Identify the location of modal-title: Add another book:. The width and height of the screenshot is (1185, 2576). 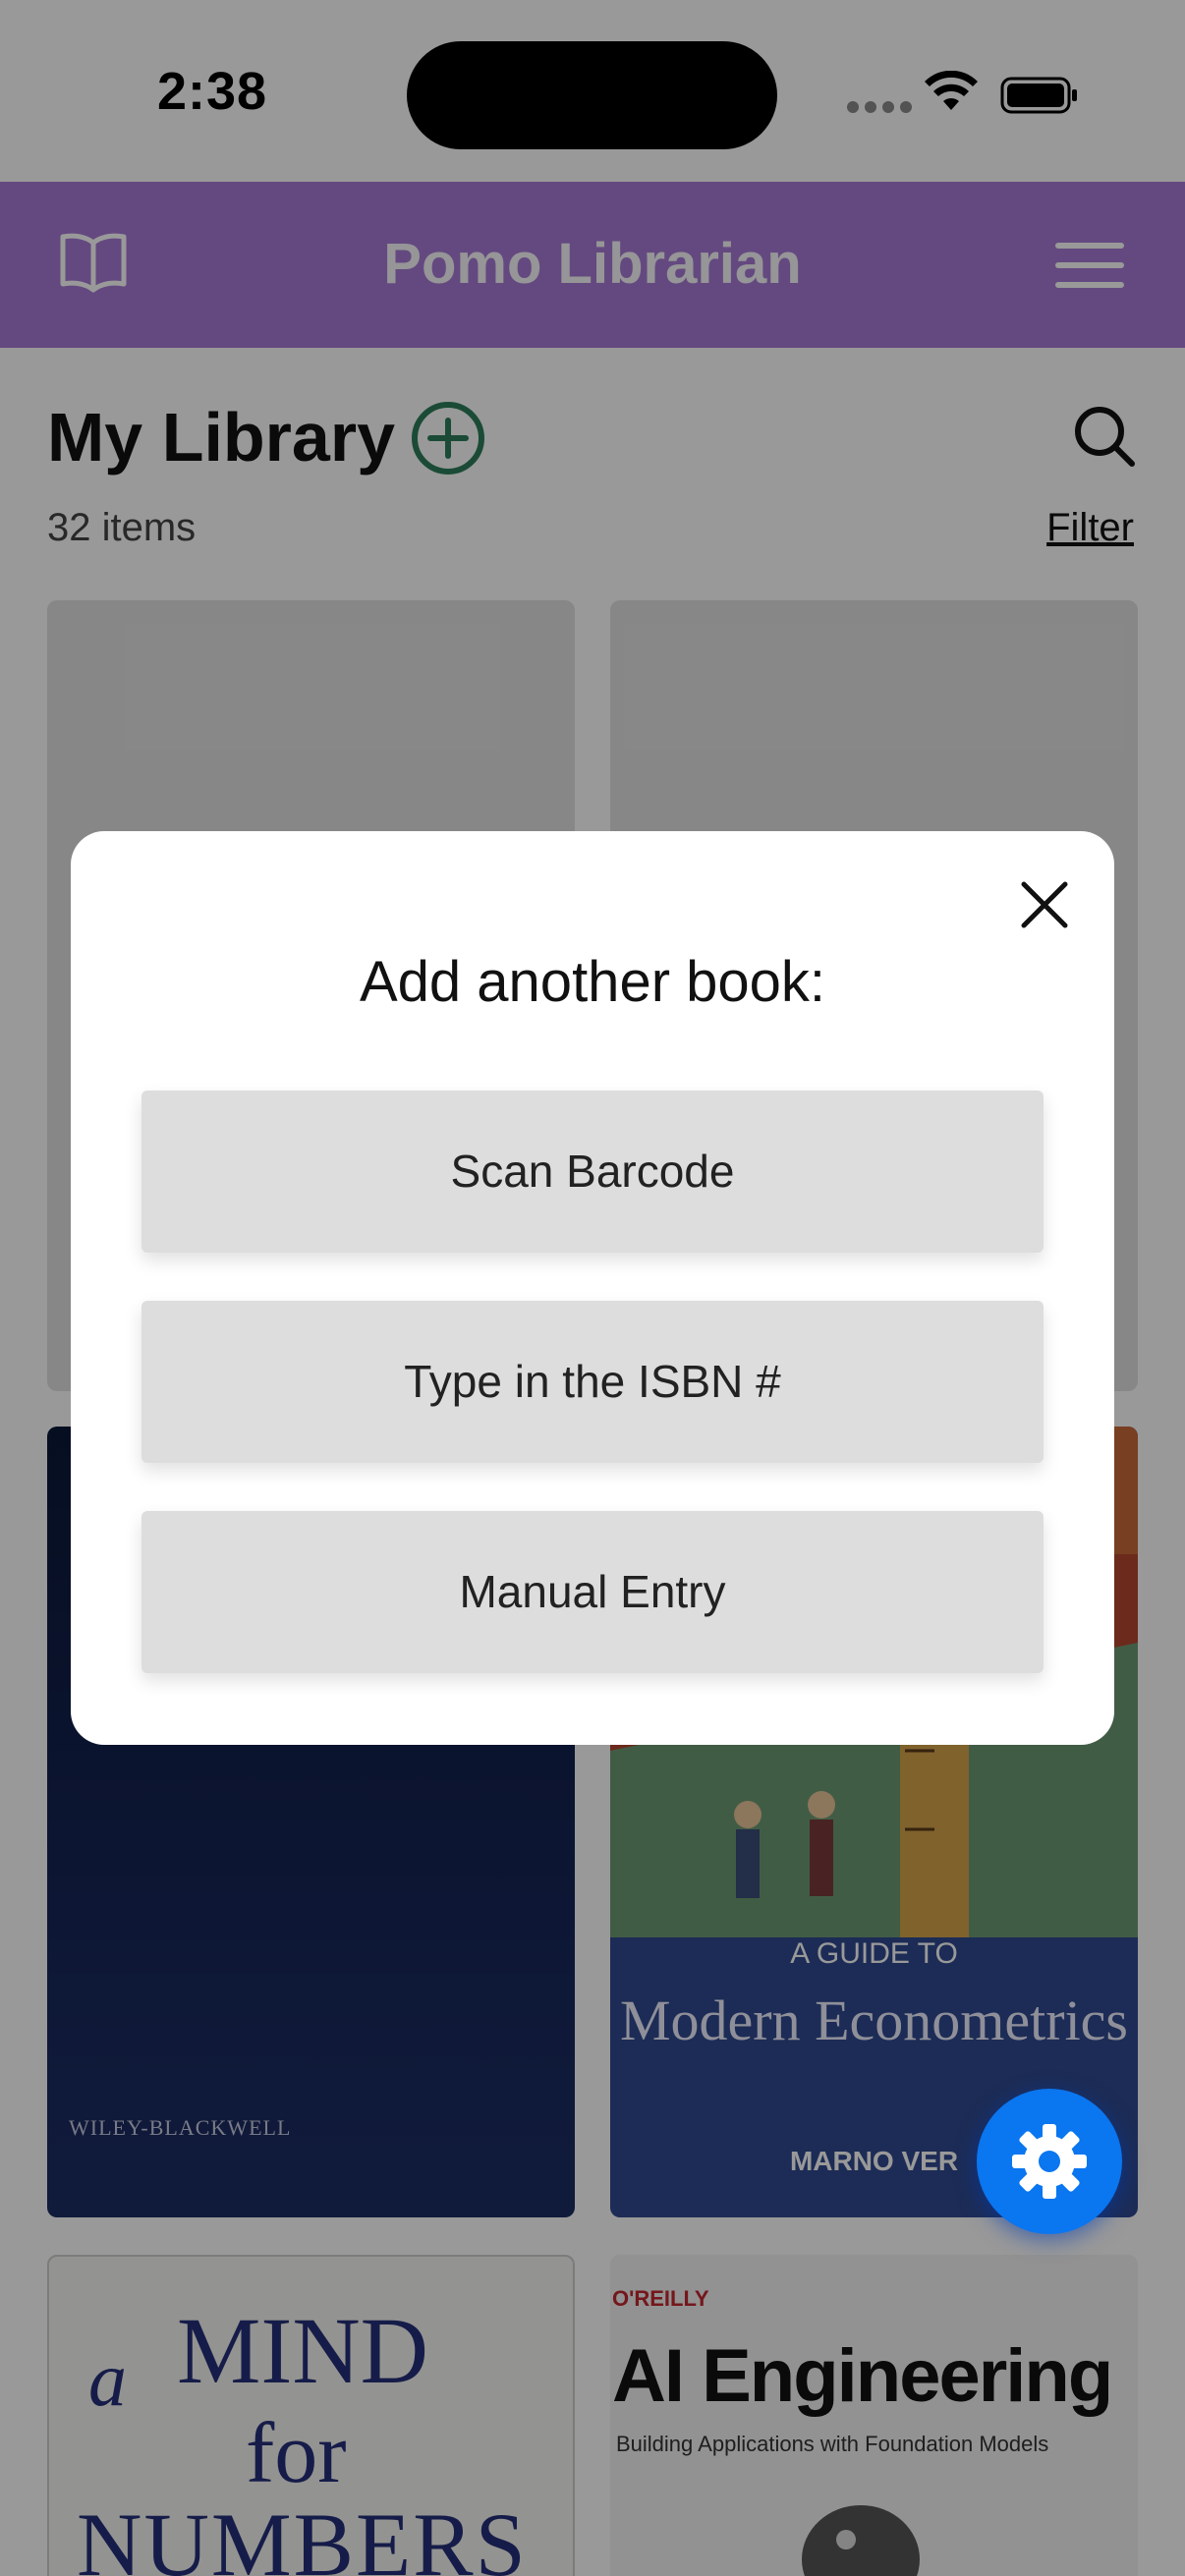
(592, 982).